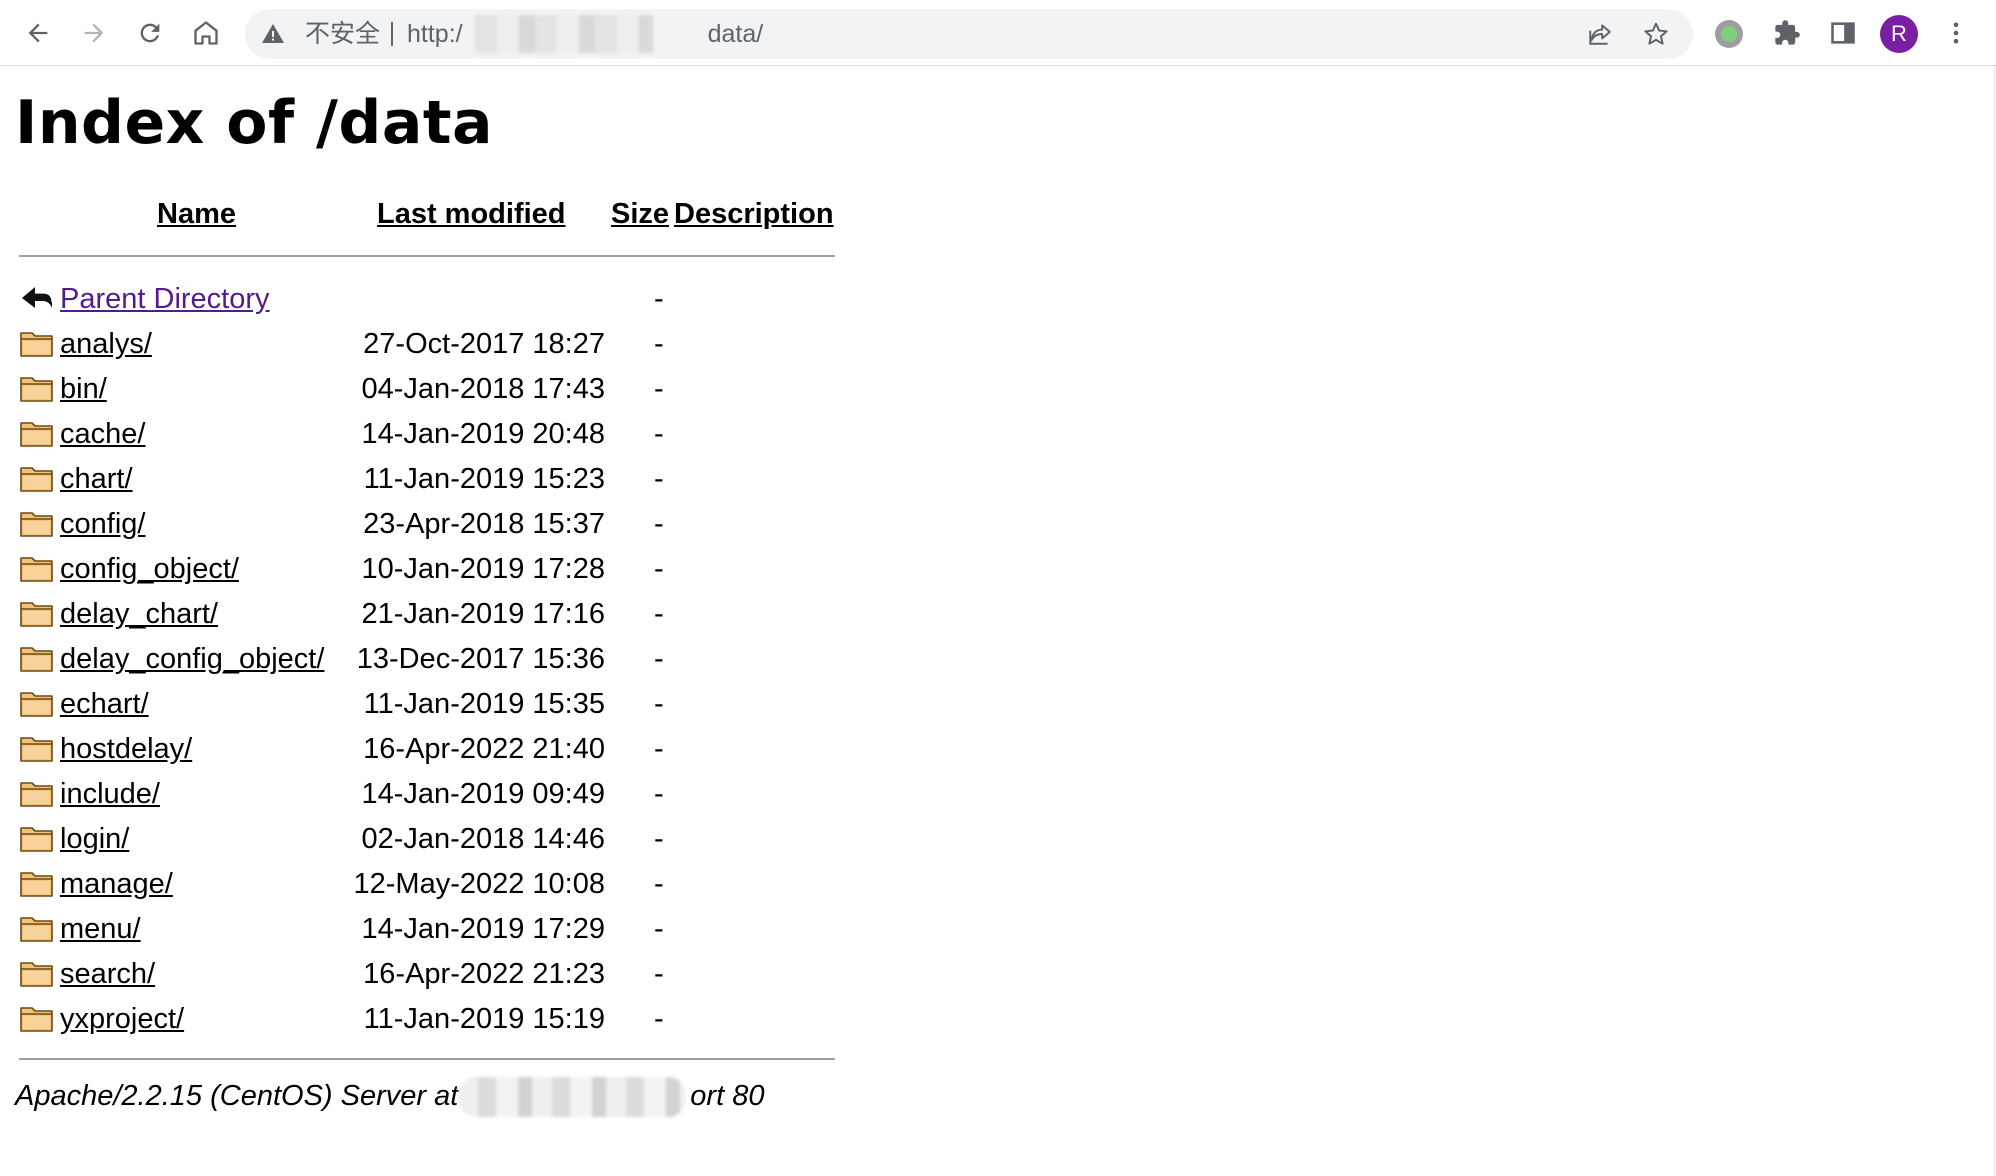 Image resolution: width=1996 pixels, height=1176 pixels. What do you see at coordinates (110, 794) in the screenshot?
I see `folder-link: include/` at bounding box center [110, 794].